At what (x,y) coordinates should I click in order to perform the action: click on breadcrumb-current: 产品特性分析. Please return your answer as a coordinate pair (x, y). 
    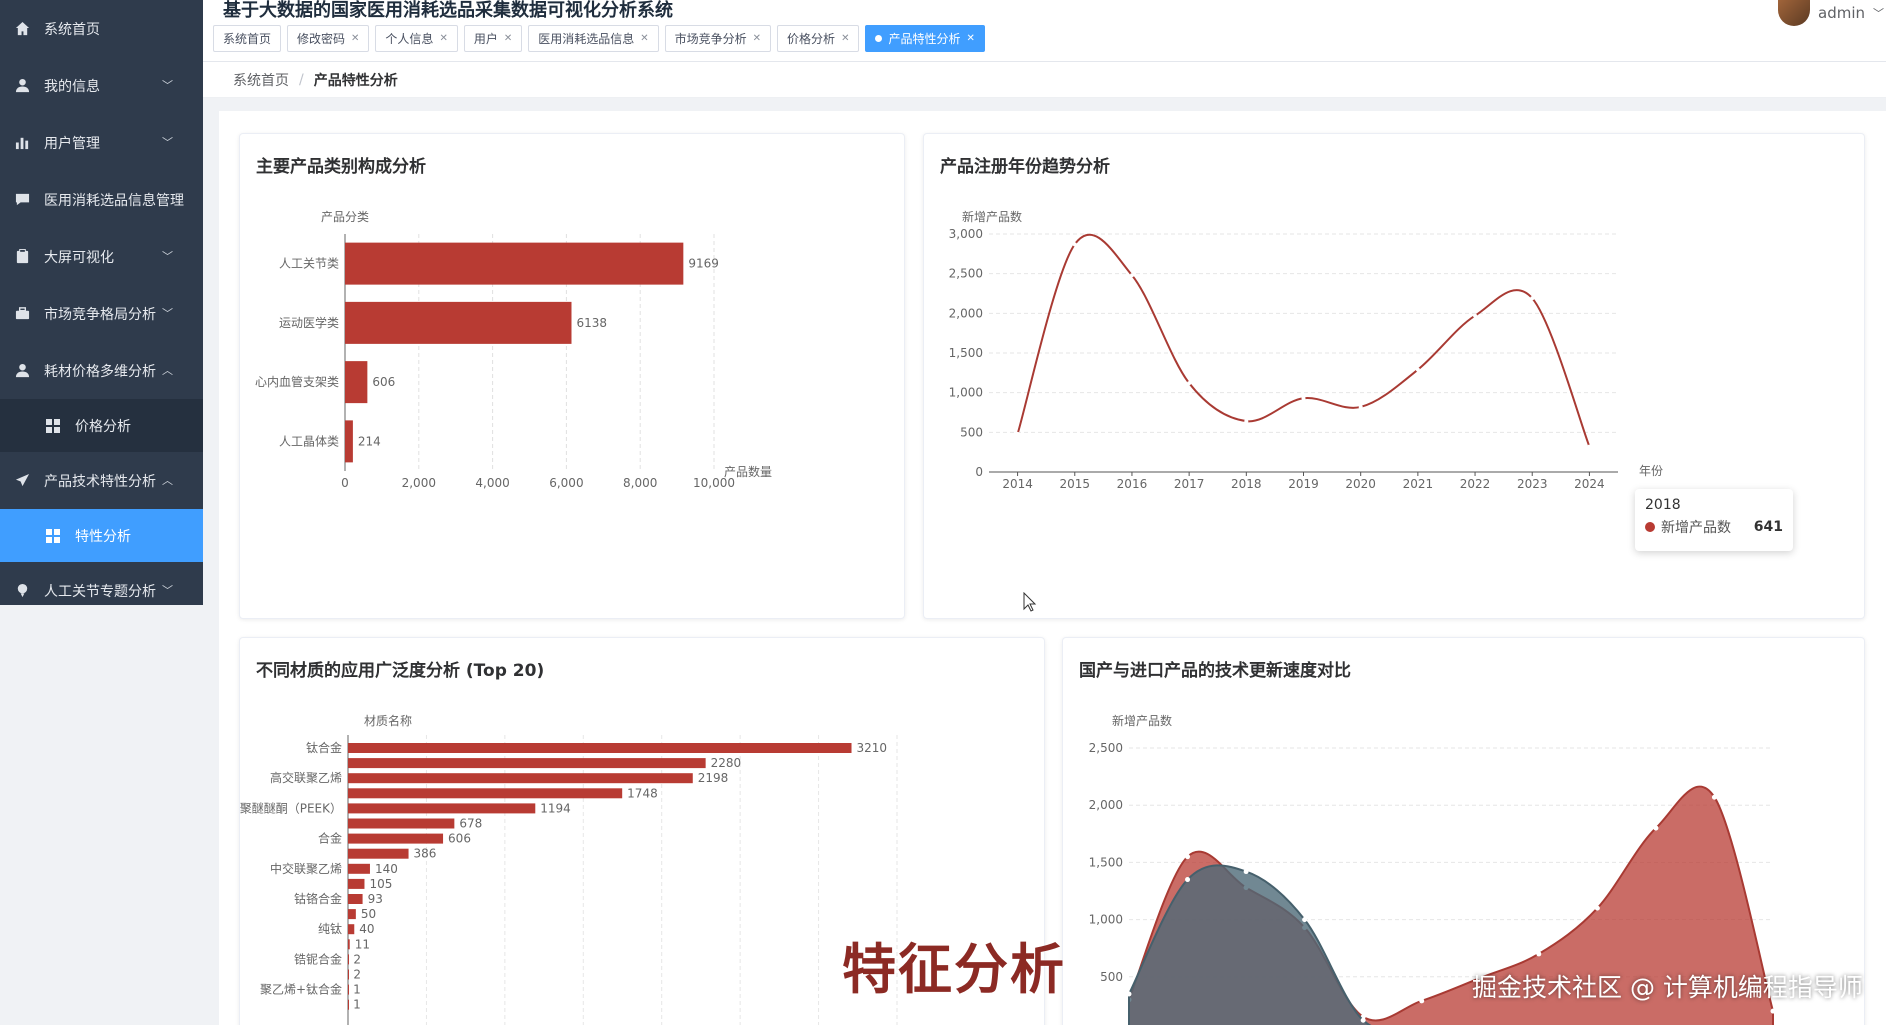
    Looking at the image, I should click on (355, 80).